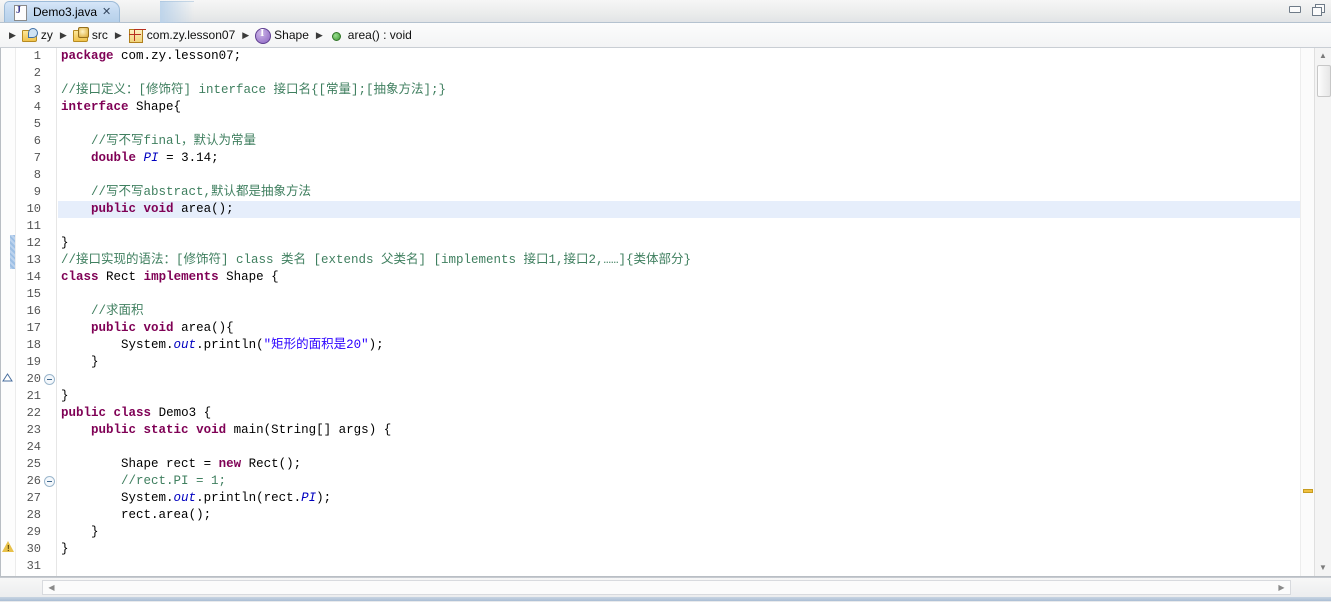  I want to click on vertical-scrollbar-thumb, so click(1324, 81).